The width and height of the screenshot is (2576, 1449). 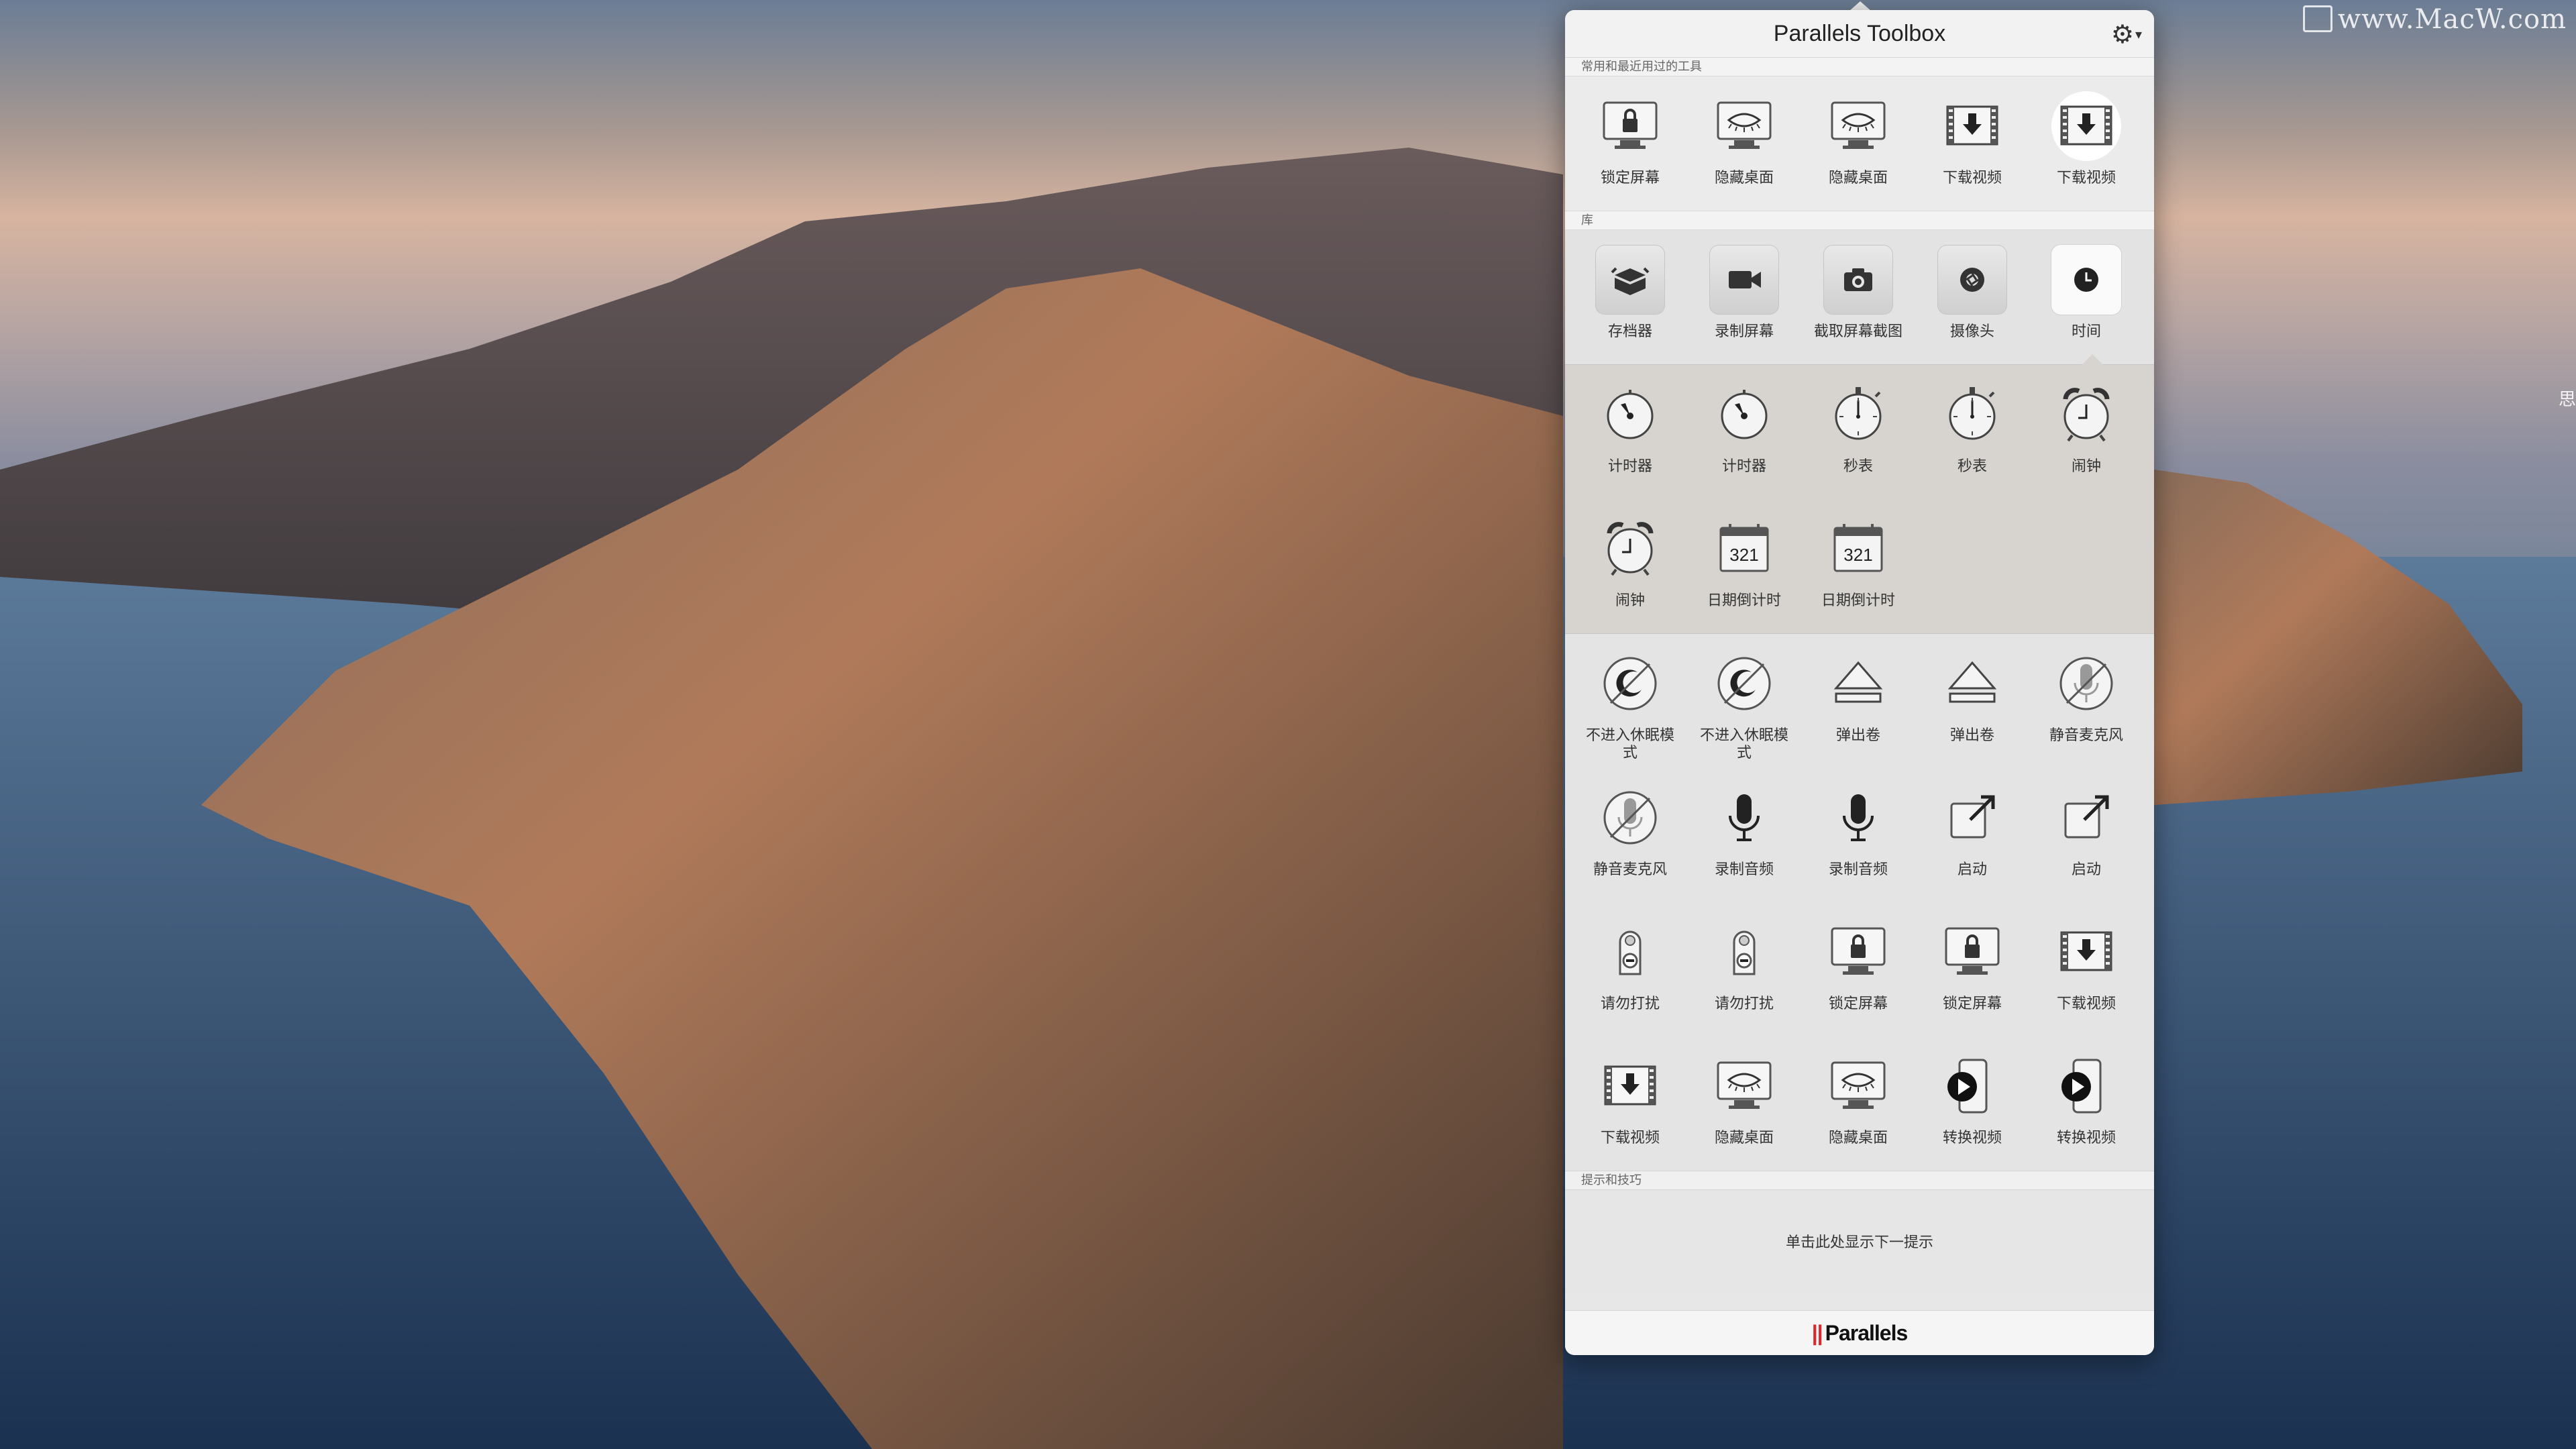 What do you see at coordinates (1859, 1180) in the screenshot?
I see `tips-section-label: 提示和技巧` at bounding box center [1859, 1180].